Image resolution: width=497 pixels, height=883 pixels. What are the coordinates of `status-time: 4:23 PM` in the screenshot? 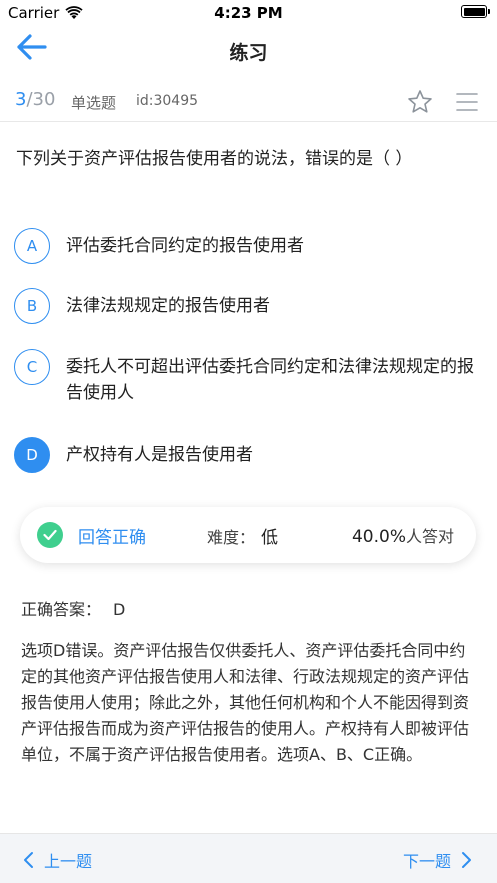 It's located at (248, 13).